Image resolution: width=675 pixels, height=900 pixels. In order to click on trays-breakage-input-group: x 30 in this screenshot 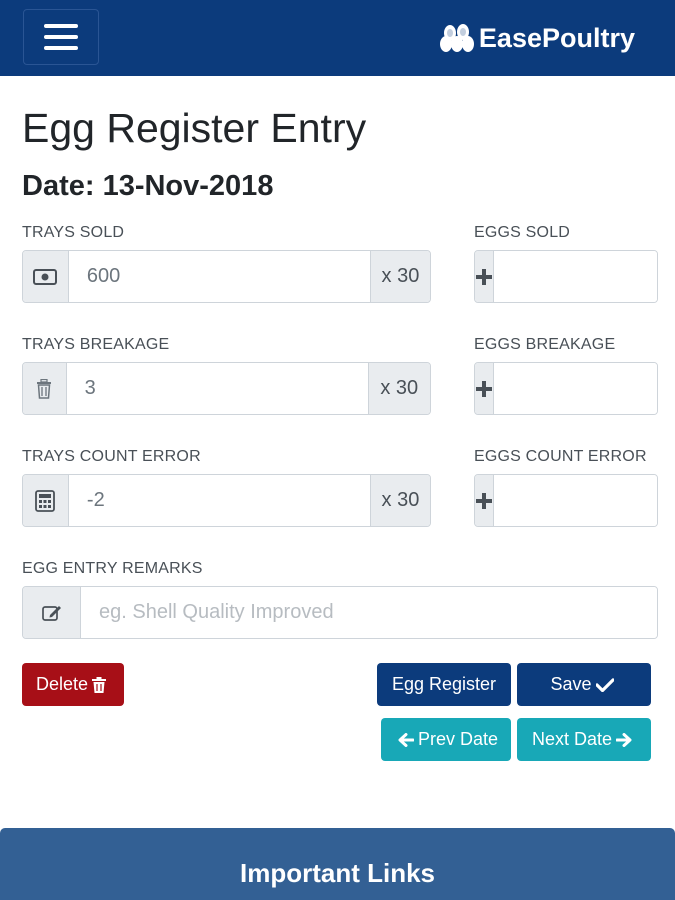, I will do `click(226, 388)`.